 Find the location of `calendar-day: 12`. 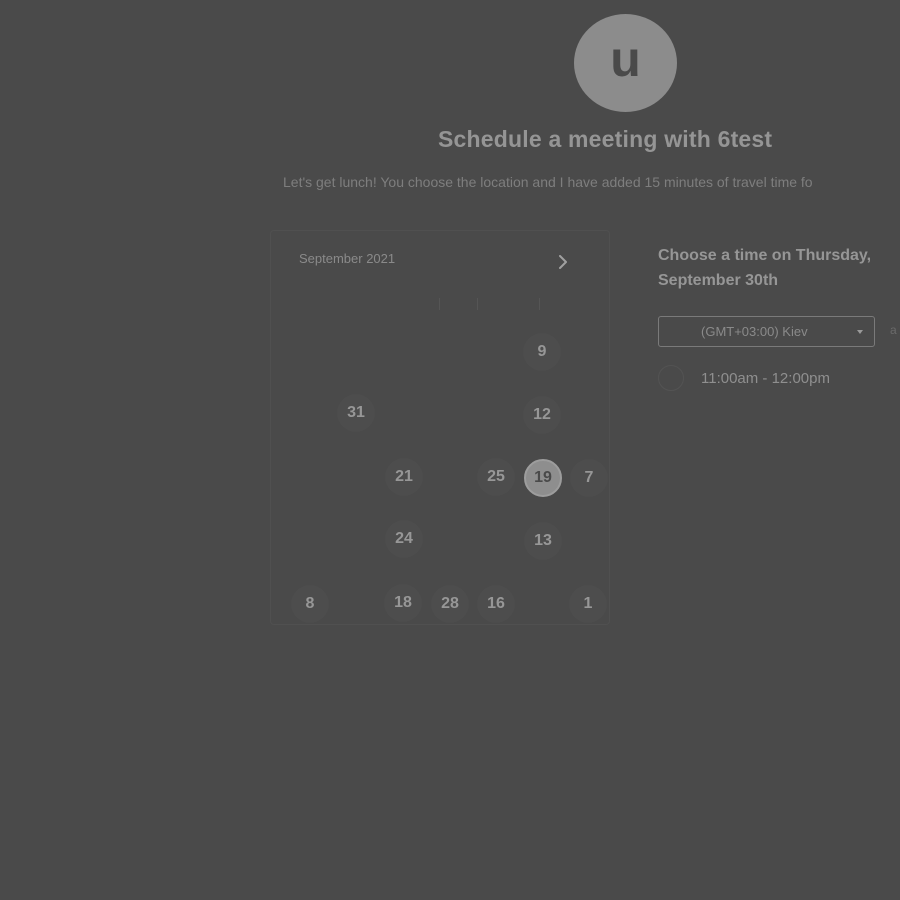

calendar-day: 12 is located at coordinates (542, 415).